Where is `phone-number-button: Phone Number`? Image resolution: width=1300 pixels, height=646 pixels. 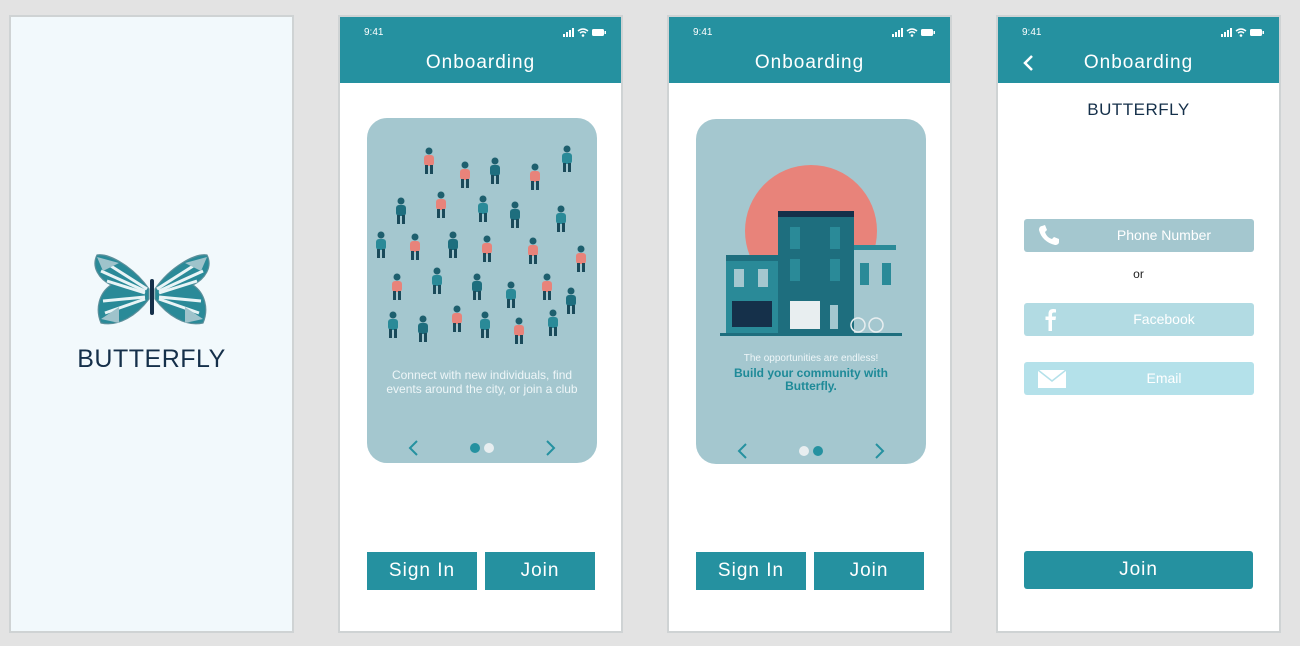
phone-number-button: Phone Number is located at coordinates (1139, 235).